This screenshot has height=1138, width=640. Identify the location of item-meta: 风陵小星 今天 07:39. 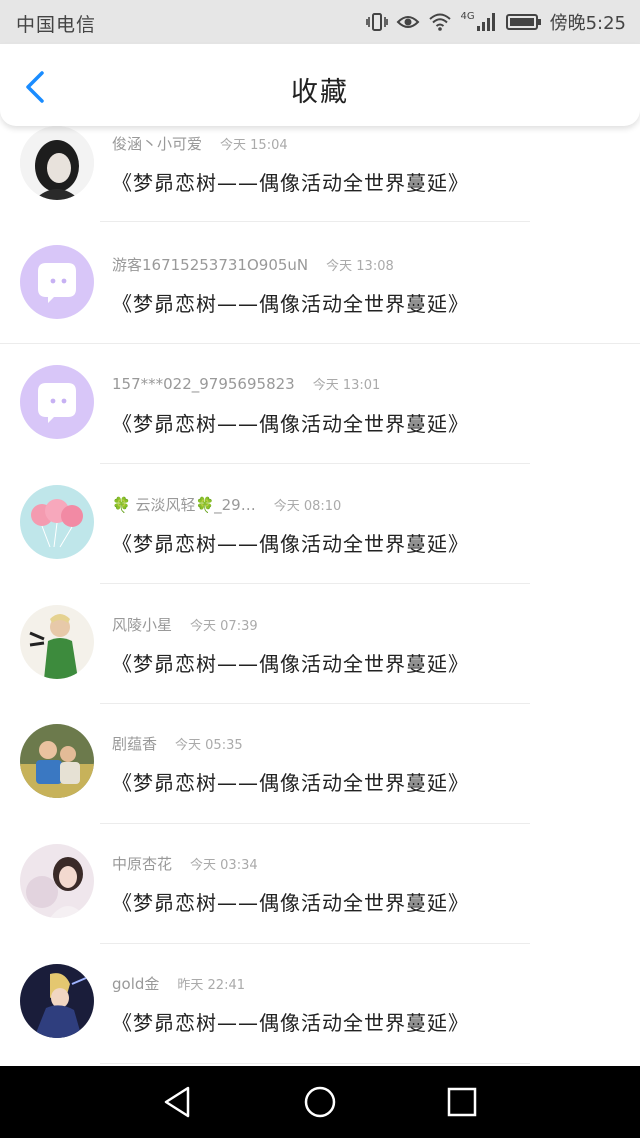
(185, 624).